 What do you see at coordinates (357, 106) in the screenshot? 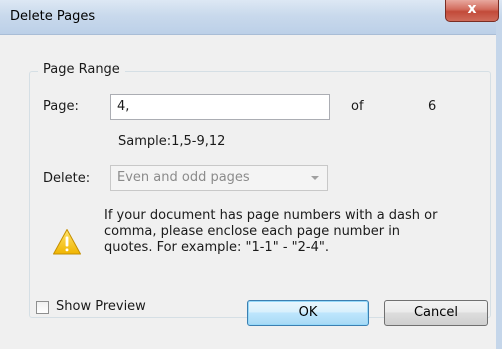
I see `of-label: of` at bounding box center [357, 106].